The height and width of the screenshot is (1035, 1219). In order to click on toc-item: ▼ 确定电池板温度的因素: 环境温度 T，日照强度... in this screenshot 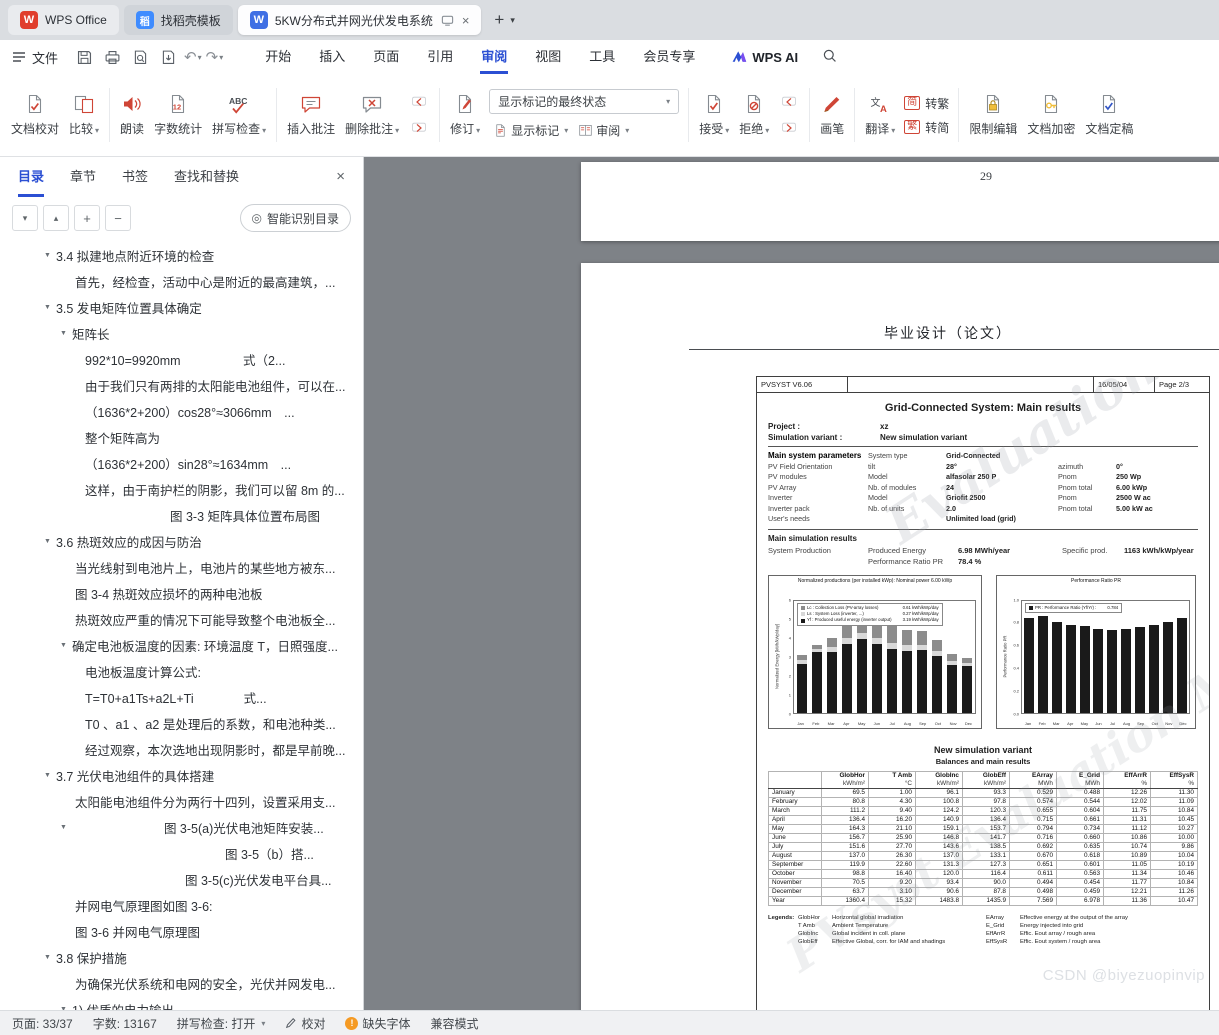, I will do `click(181, 645)`.